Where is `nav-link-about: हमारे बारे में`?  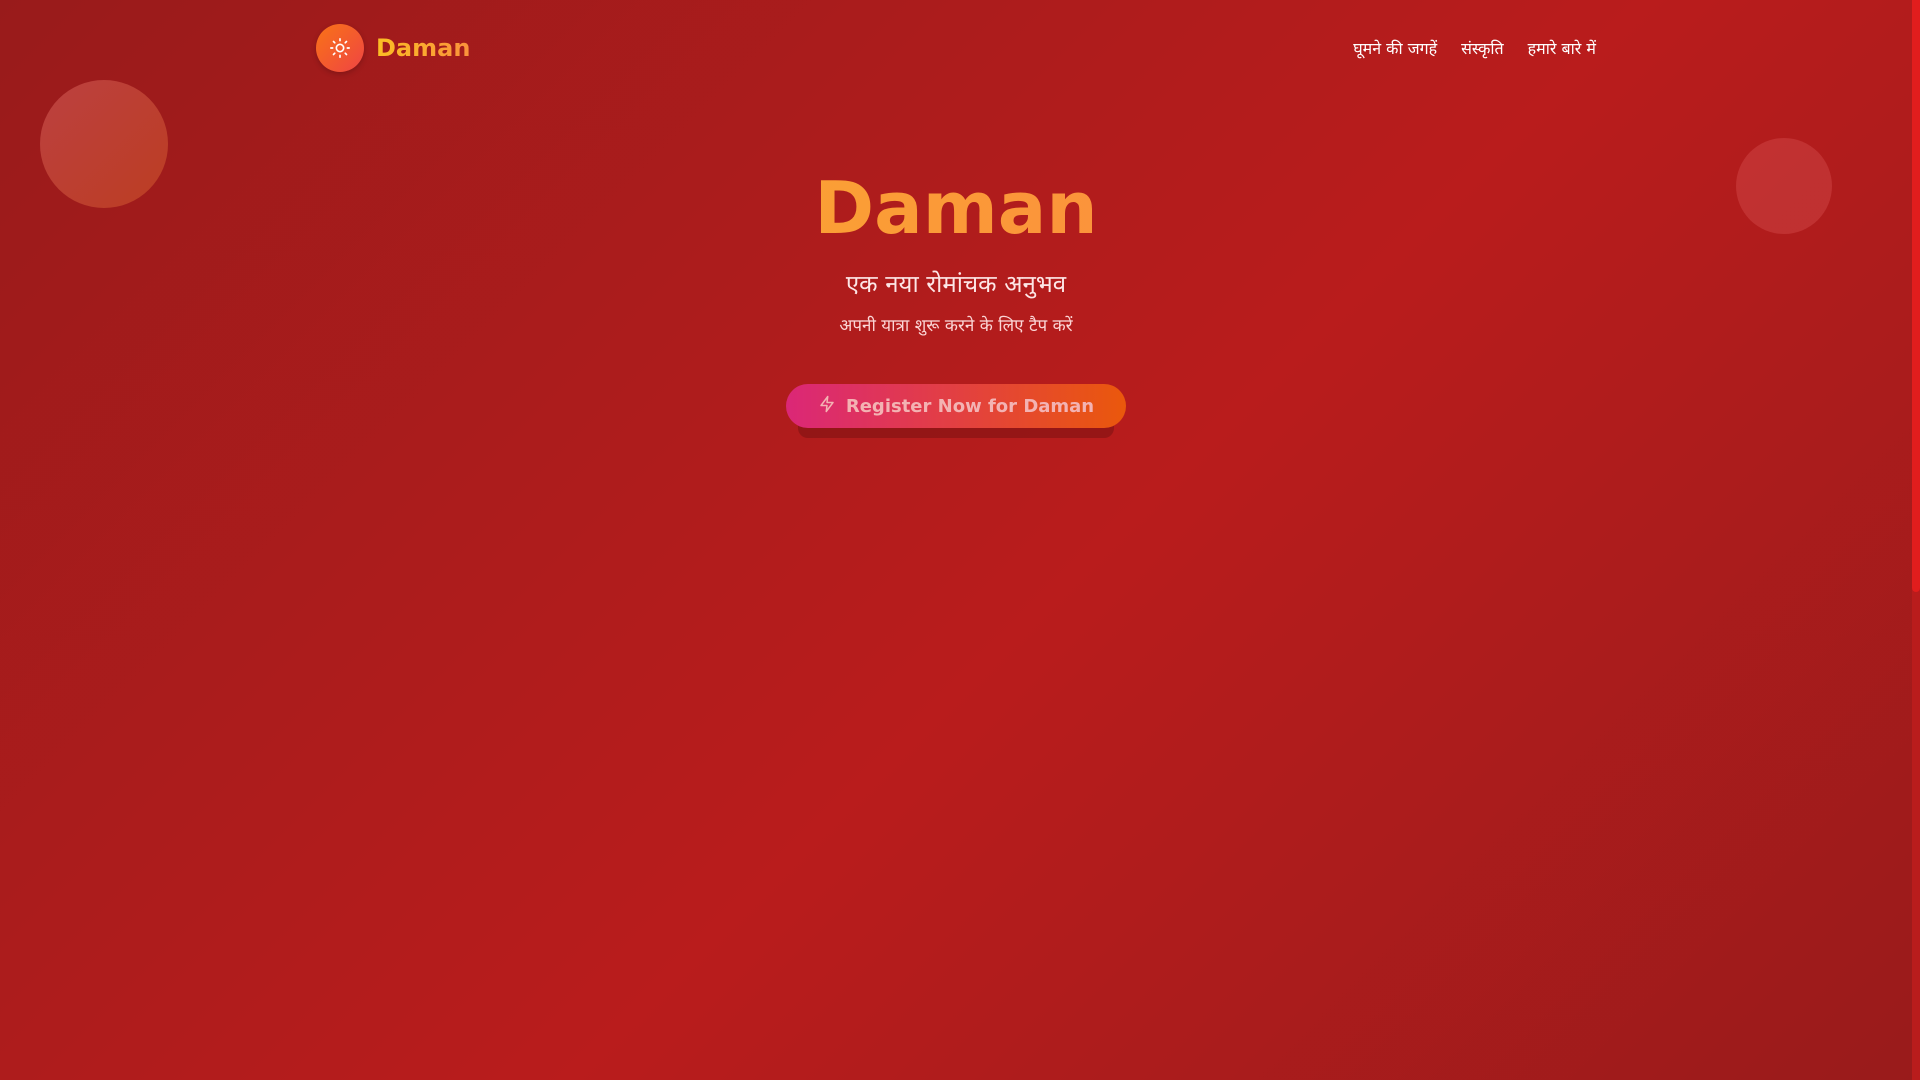 nav-link-about: हमारे बारे में is located at coordinates (1562, 48).